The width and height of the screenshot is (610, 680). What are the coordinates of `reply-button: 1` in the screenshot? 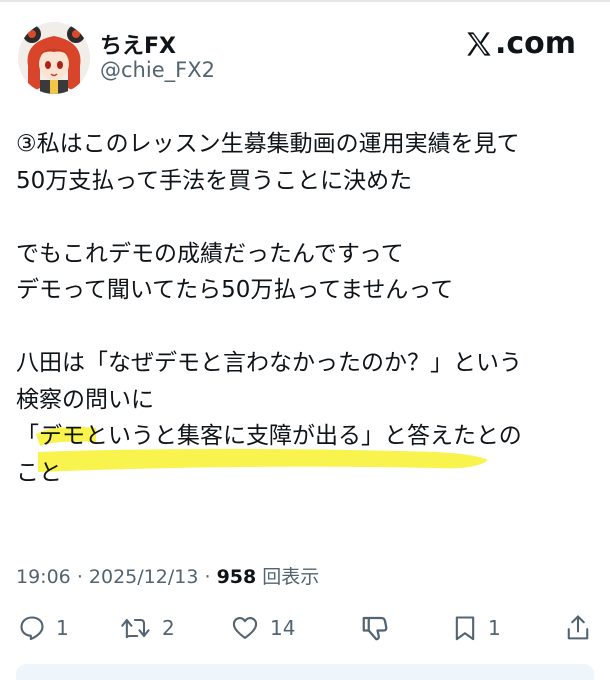 It's located at (43, 628).